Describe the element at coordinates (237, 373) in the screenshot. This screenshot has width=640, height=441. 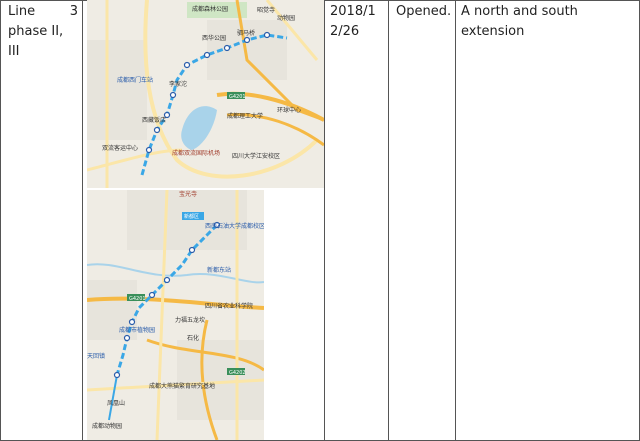
I see `svg-text: G4202` at that location.